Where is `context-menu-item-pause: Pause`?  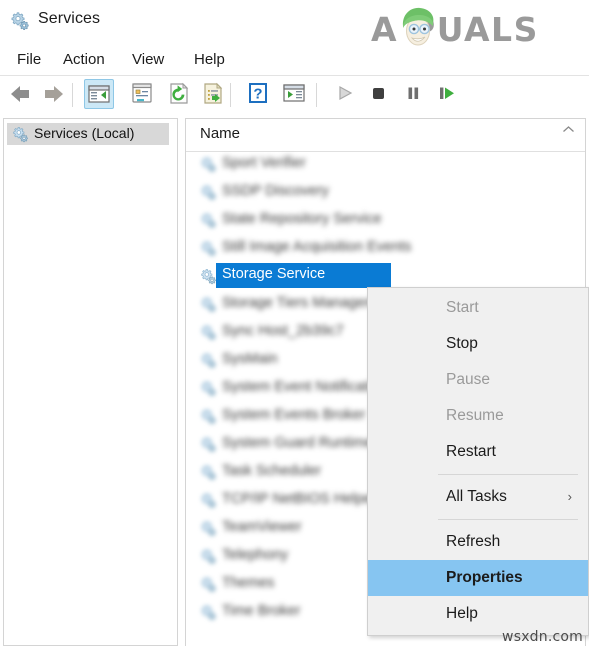 context-menu-item-pause: Pause is located at coordinates (468, 379).